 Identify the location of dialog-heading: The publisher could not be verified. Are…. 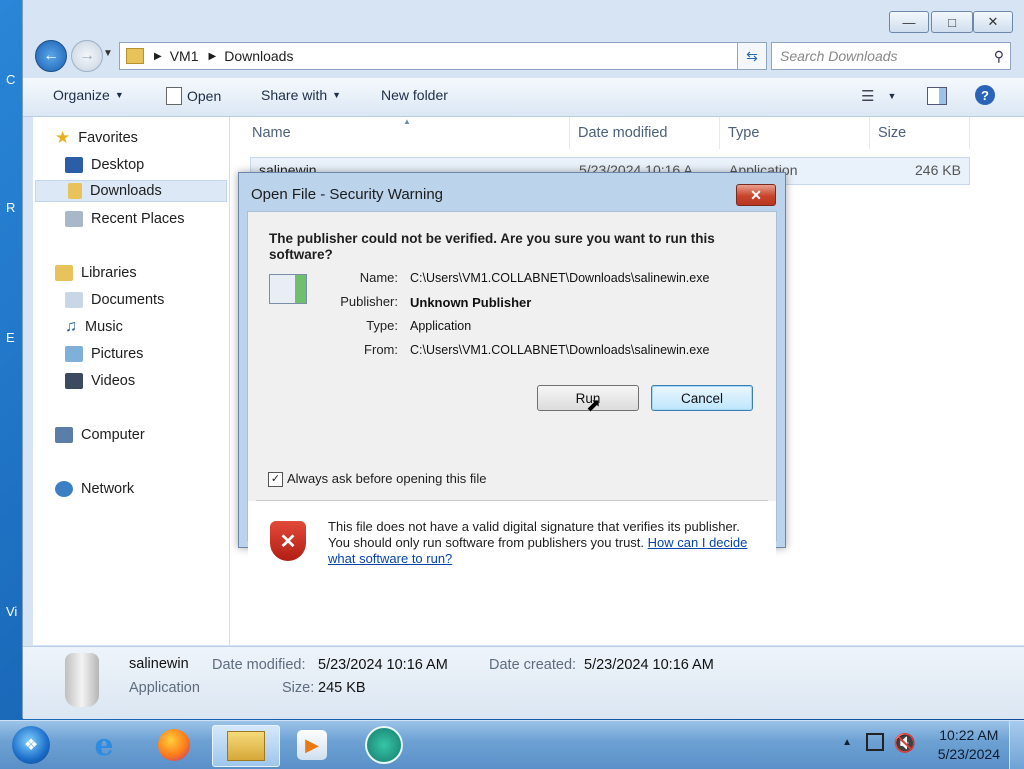
(492, 246).